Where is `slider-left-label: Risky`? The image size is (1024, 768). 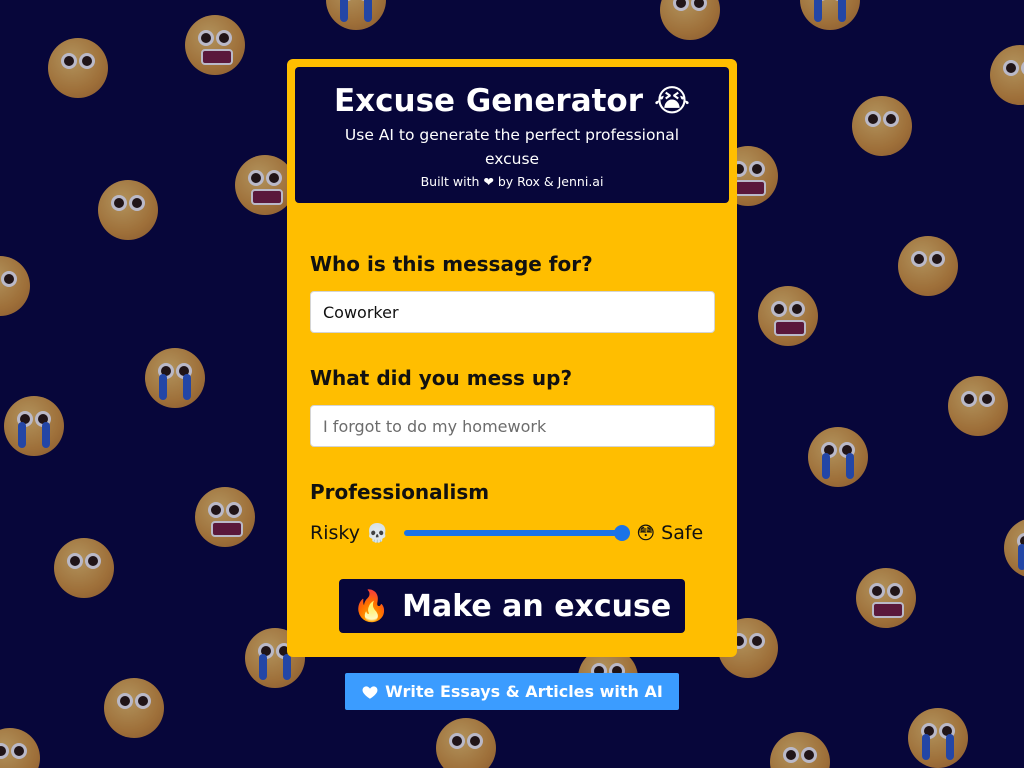
slider-left-label: Risky is located at coordinates (335, 533).